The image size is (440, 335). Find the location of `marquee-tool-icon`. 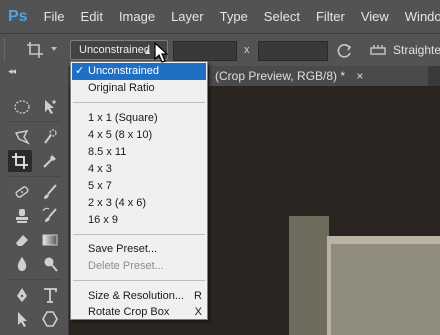

marquee-tool-icon is located at coordinates (22, 107).